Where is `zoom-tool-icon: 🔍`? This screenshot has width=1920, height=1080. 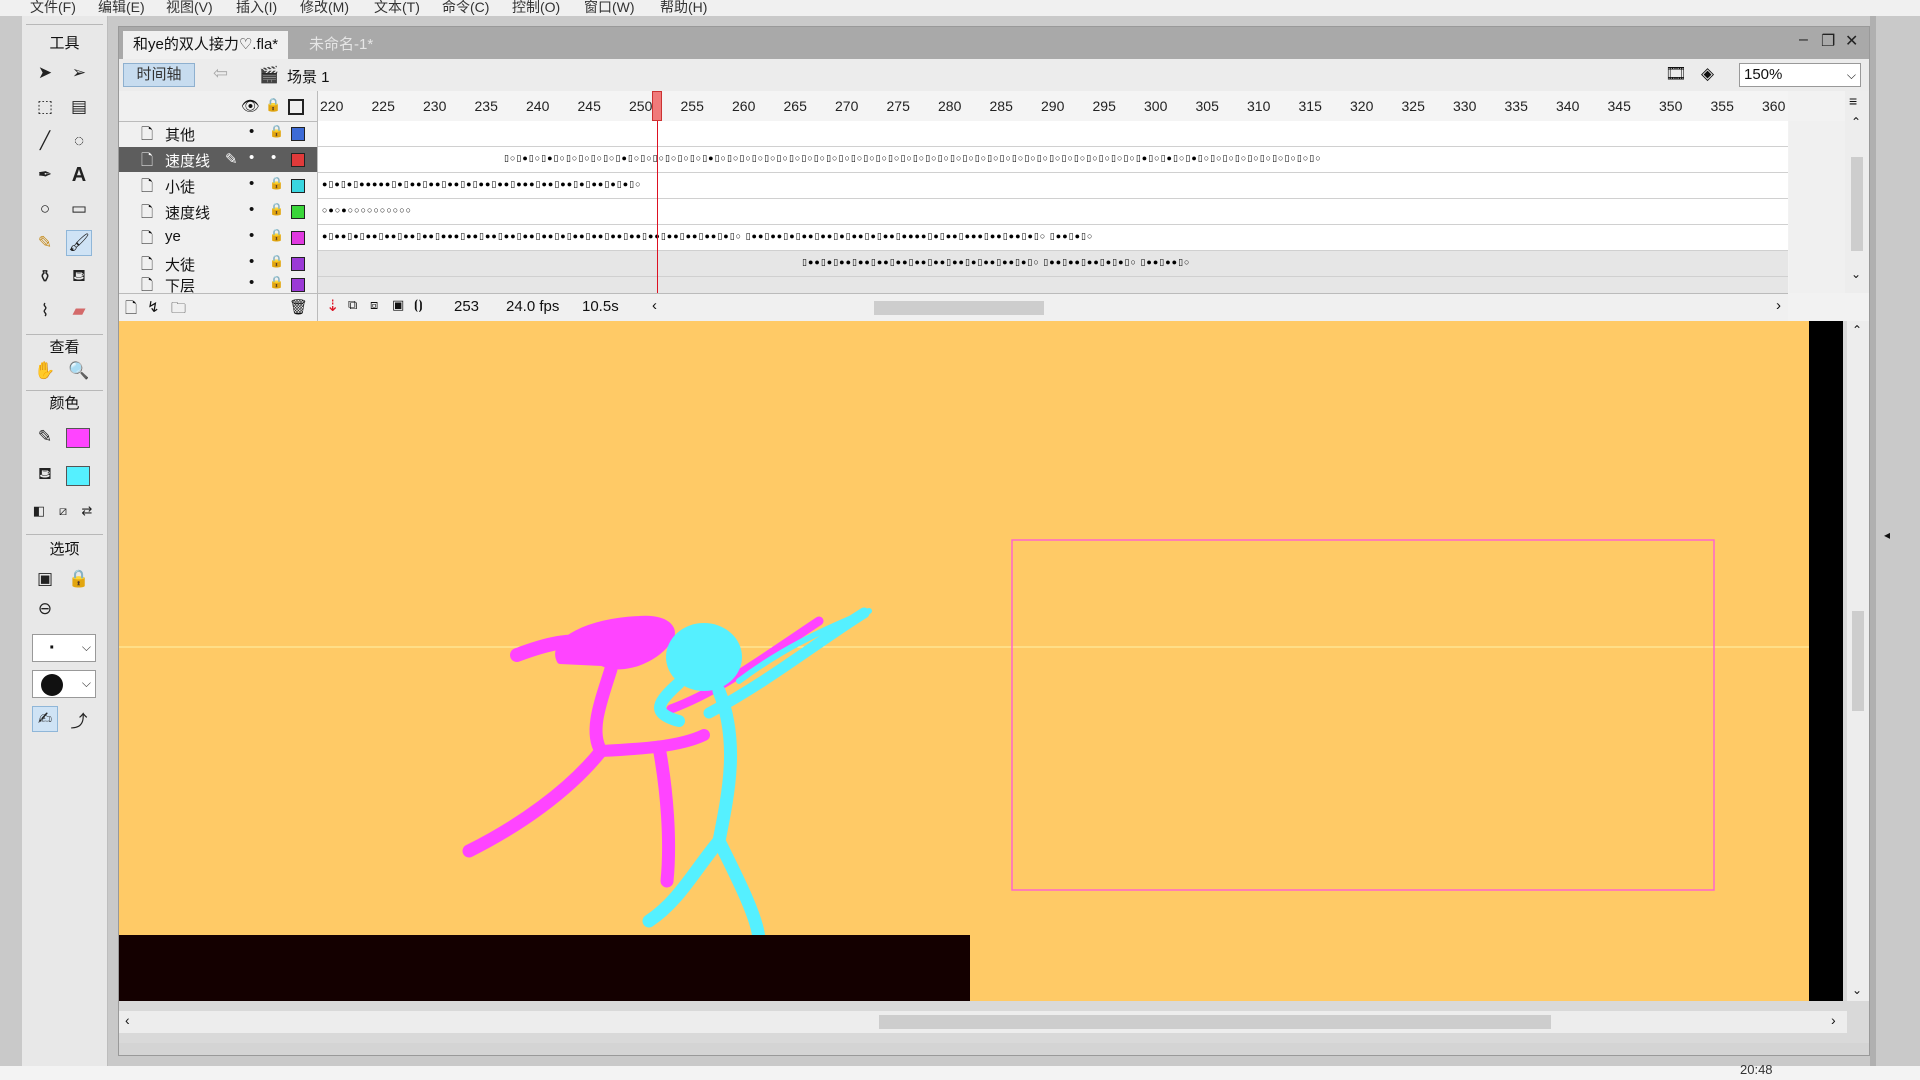
zoom-tool-icon: 🔍 is located at coordinates (79, 371).